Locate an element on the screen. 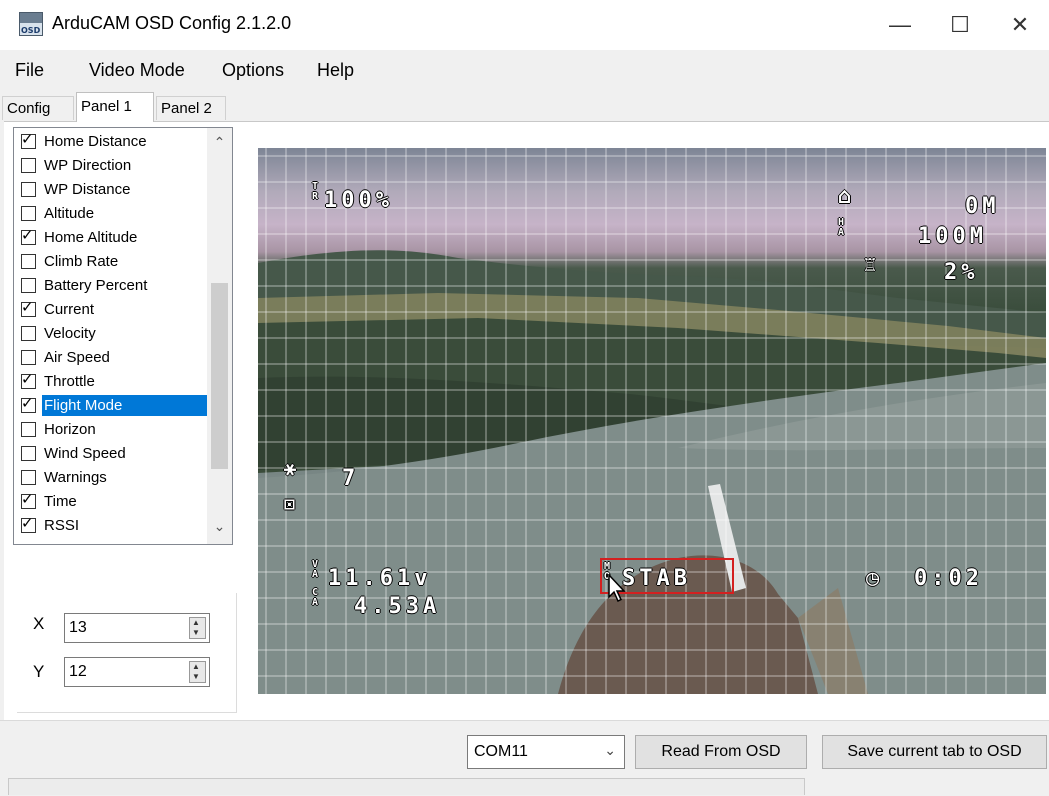 The image size is (1049, 796). list-item-label: Current is located at coordinates (126, 309).